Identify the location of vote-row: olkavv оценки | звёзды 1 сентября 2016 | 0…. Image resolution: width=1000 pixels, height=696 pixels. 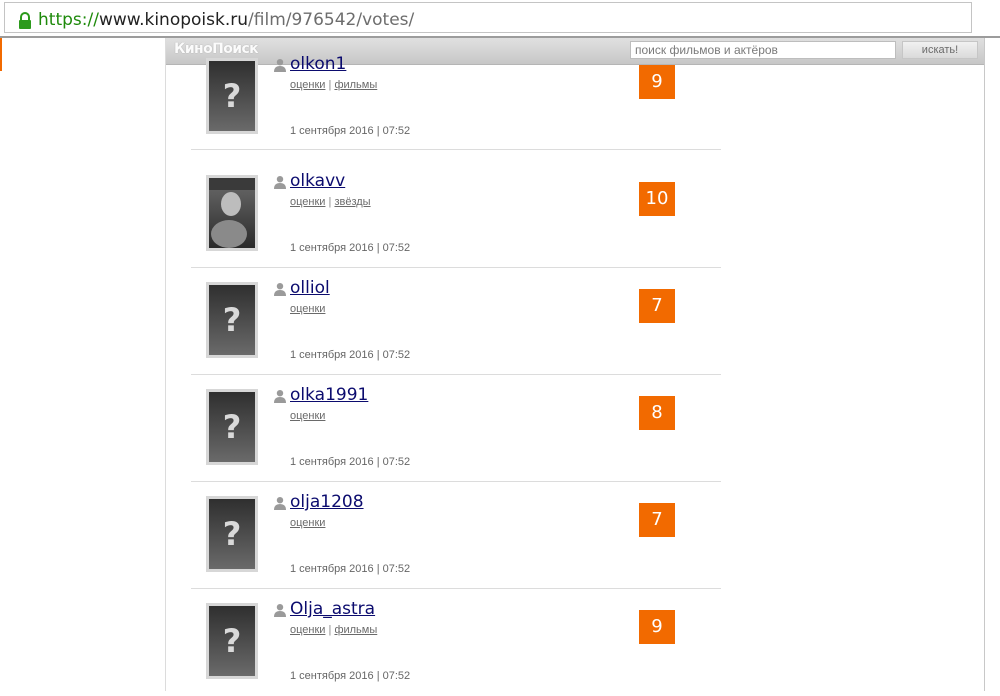
(456, 214).